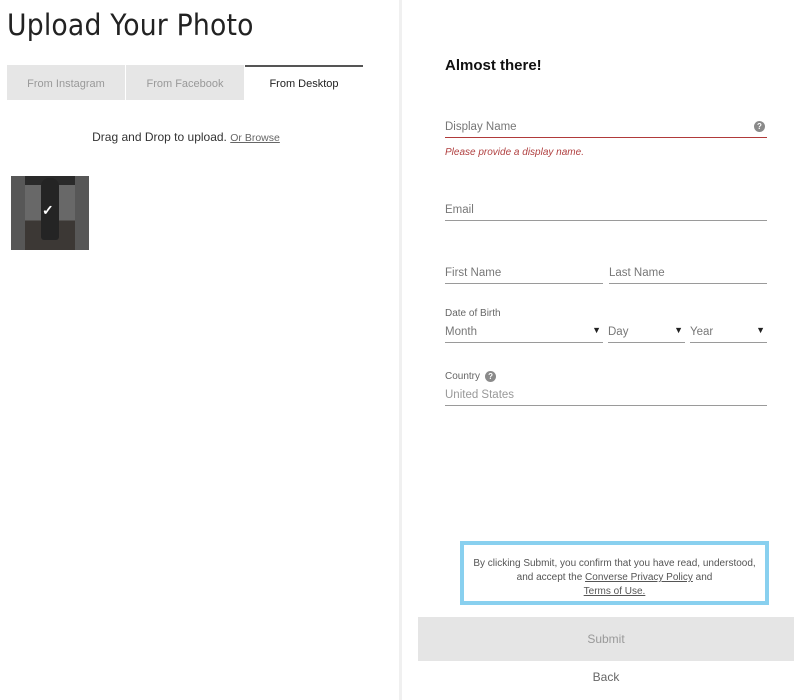 The height and width of the screenshot is (700, 800). Describe the element at coordinates (702, 331) in the screenshot. I see `year-value: Year` at that location.